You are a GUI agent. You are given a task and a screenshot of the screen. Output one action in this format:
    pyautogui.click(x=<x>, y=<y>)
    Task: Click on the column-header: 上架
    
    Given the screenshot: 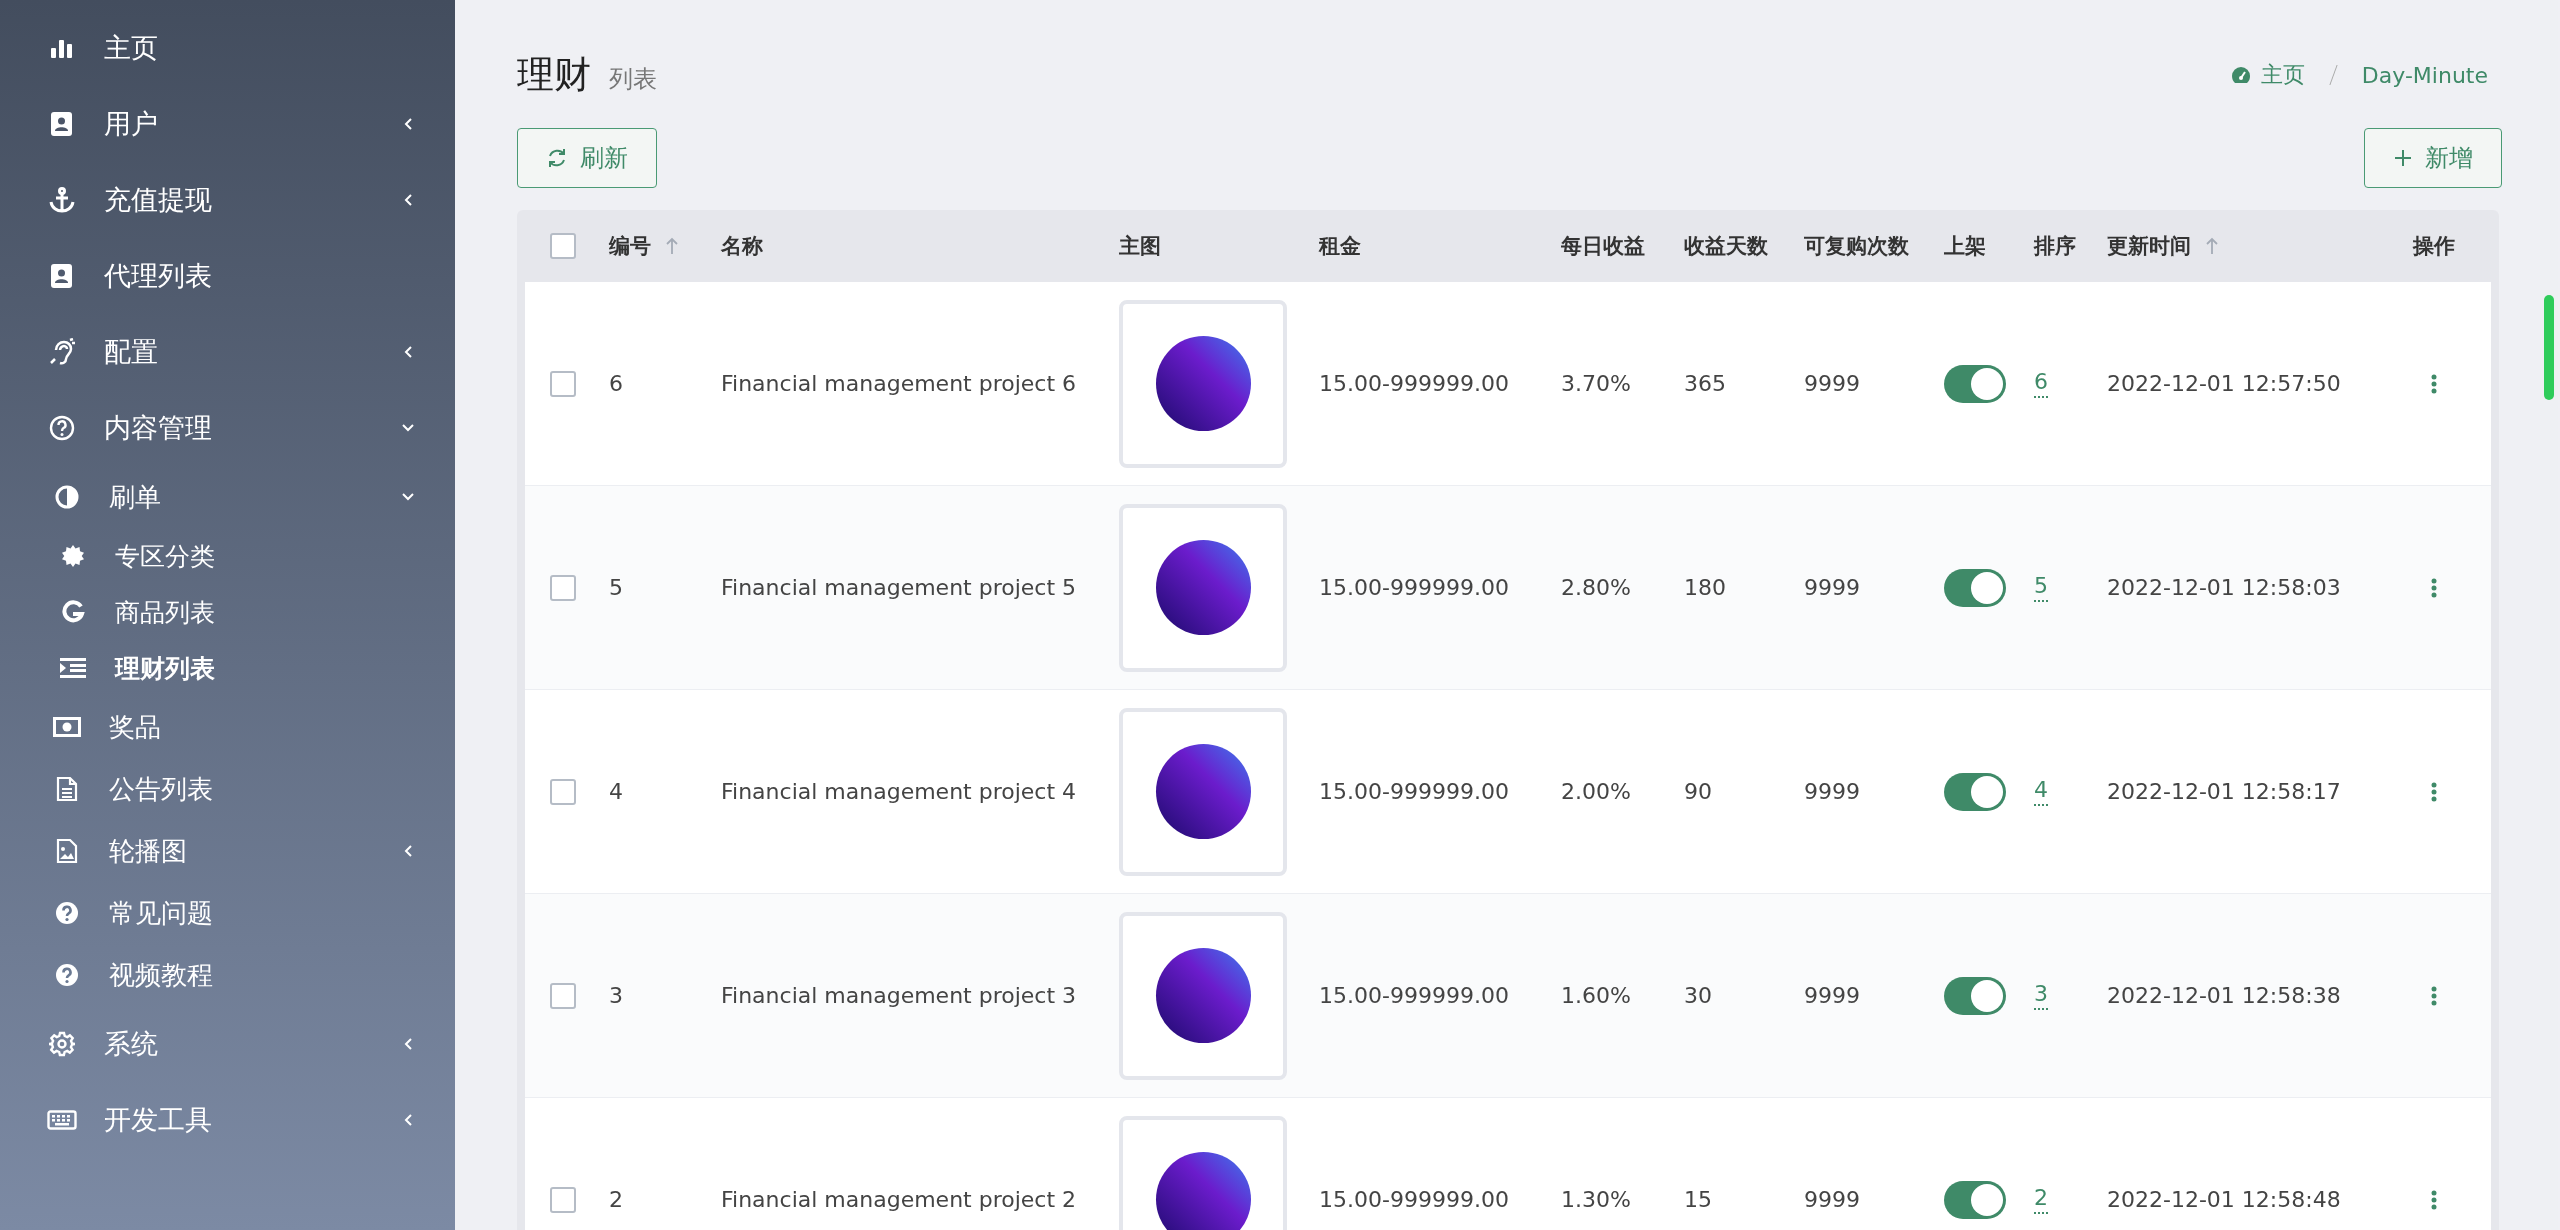 What is the action you would take?
    pyautogui.click(x=1965, y=246)
    